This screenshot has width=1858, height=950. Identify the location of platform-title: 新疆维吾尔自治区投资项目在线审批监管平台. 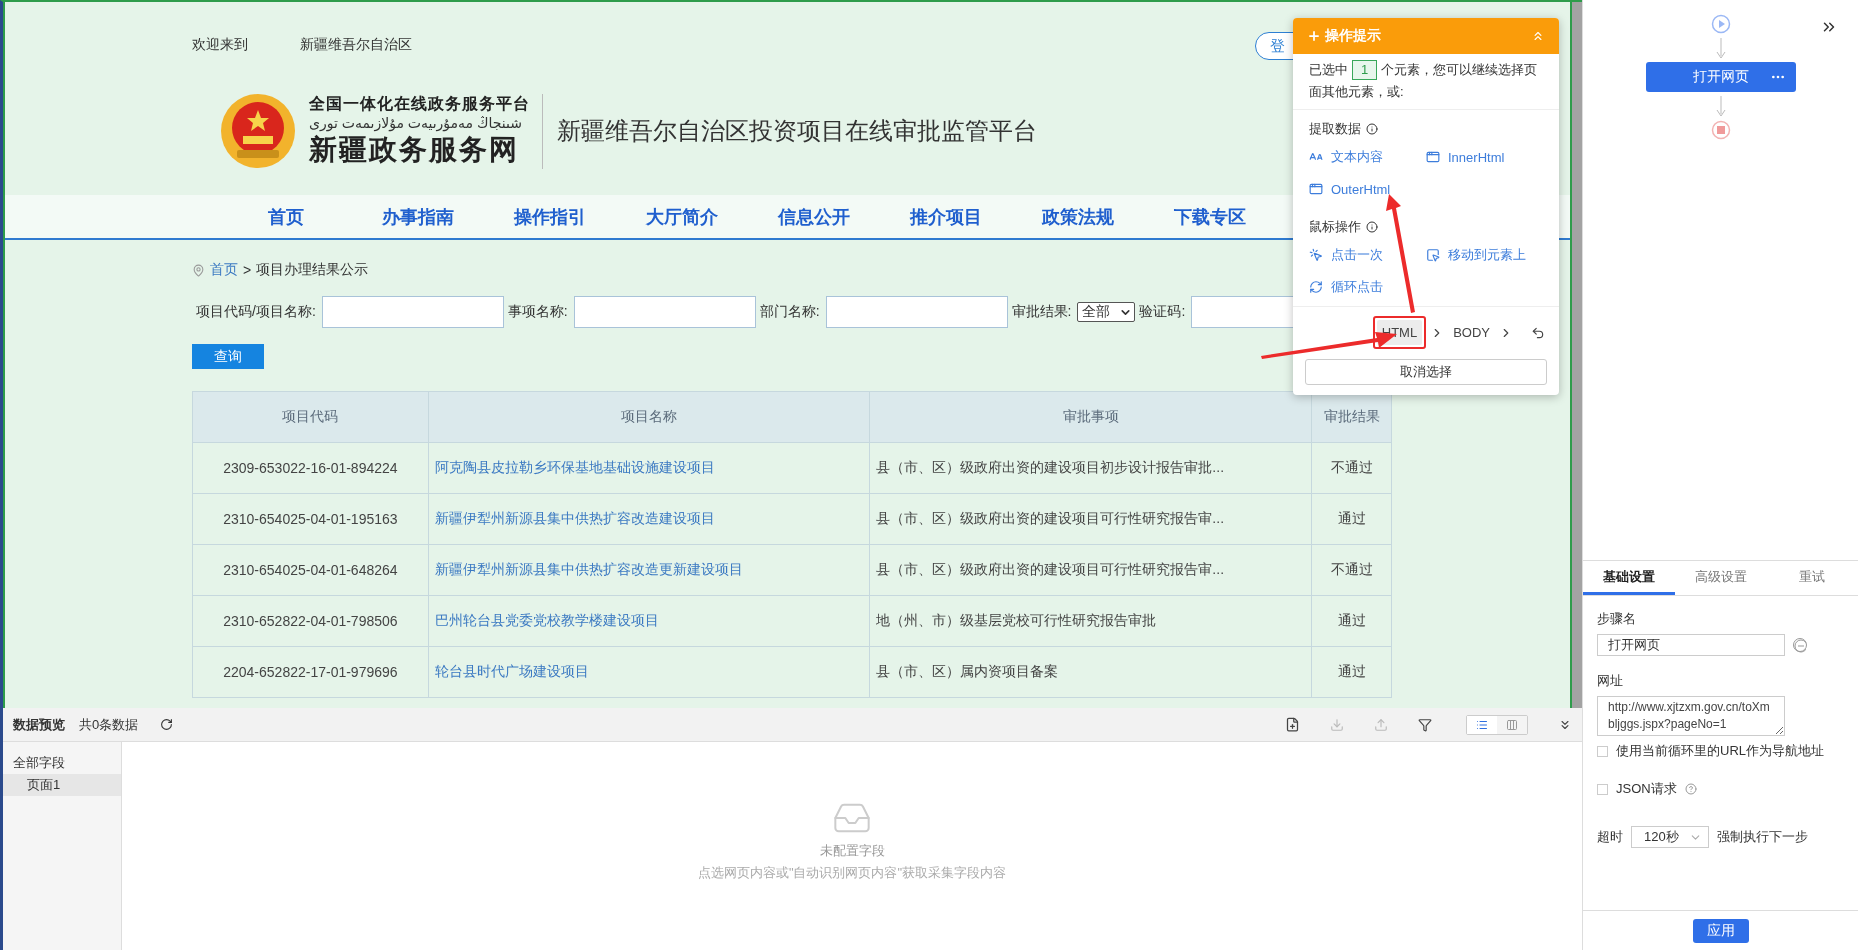
(797, 131).